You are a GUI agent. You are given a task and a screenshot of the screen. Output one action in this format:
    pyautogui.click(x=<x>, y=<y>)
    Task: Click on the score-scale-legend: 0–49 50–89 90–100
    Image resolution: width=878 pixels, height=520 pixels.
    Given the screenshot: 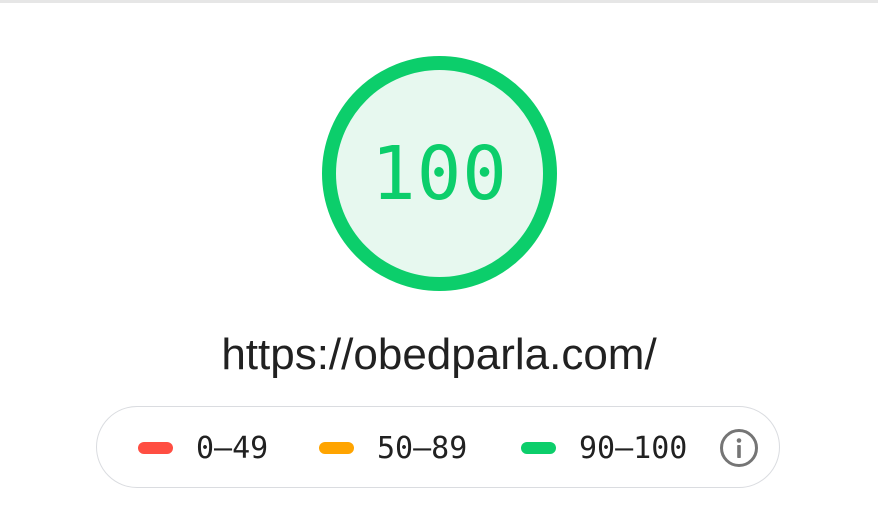 What is the action you would take?
    pyautogui.click(x=438, y=447)
    